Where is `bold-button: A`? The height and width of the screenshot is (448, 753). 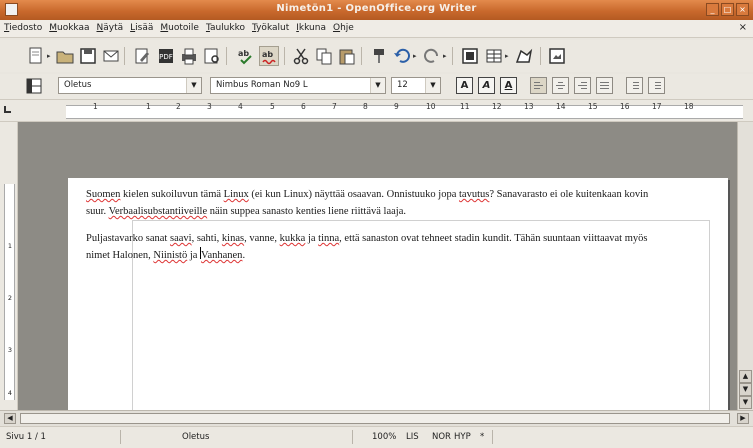
bold-button: A is located at coordinates (464, 85).